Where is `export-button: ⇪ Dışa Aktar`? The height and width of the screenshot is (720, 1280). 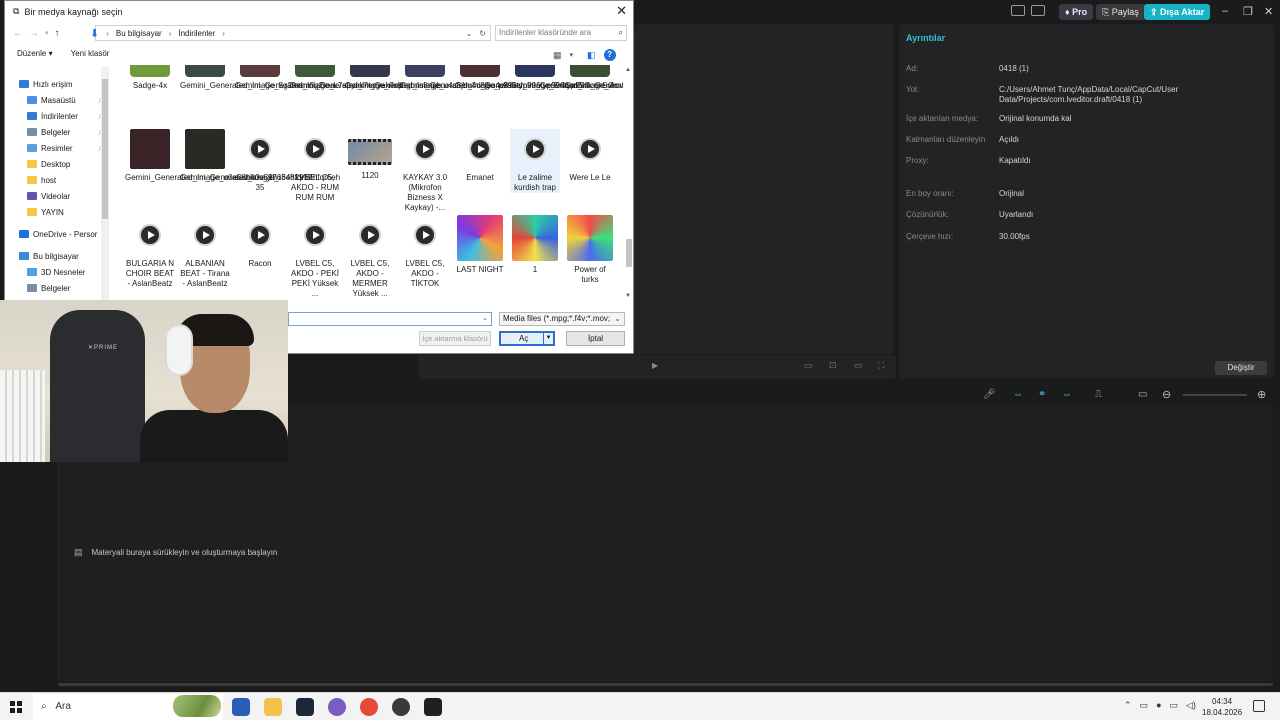 export-button: ⇪ Dışa Aktar is located at coordinates (1177, 12).